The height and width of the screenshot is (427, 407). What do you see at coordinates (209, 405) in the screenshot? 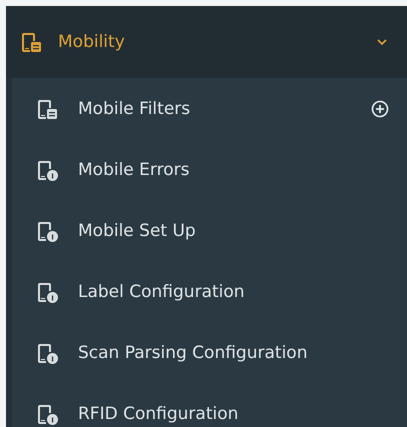
I see `menu-item: RFID Configuration` at bounding box center [209, 405].